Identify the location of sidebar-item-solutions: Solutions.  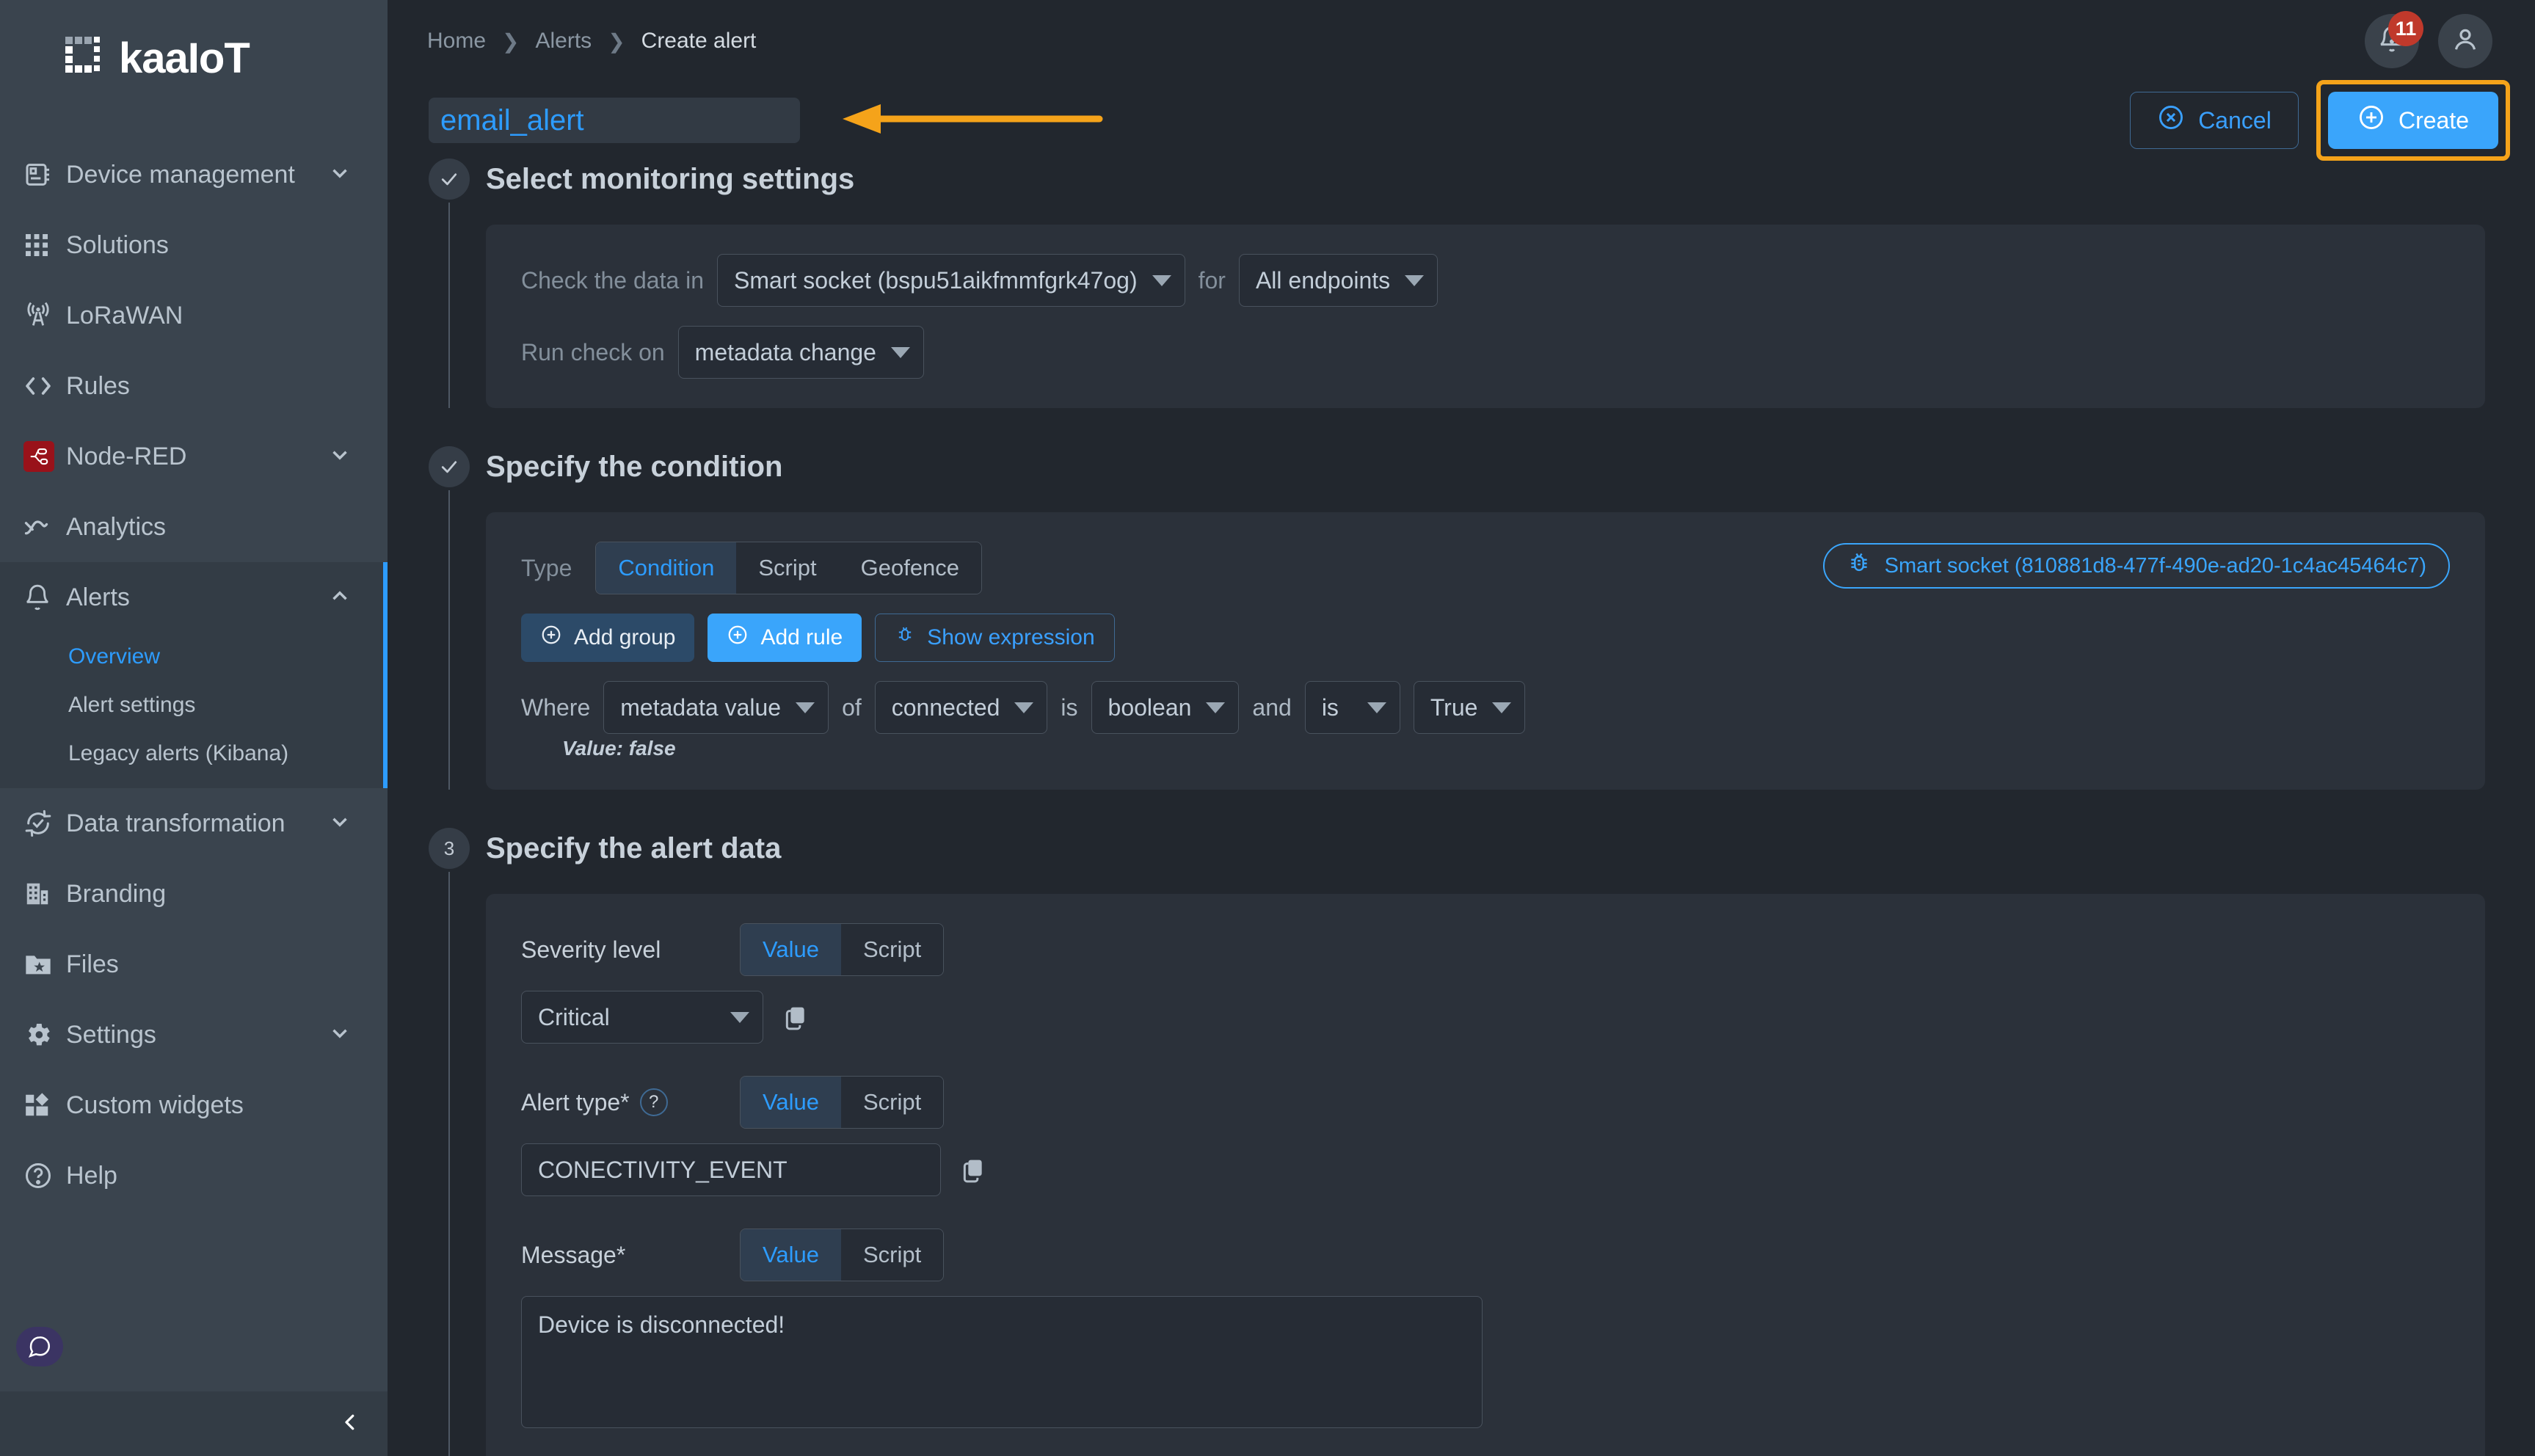
(194, 245).